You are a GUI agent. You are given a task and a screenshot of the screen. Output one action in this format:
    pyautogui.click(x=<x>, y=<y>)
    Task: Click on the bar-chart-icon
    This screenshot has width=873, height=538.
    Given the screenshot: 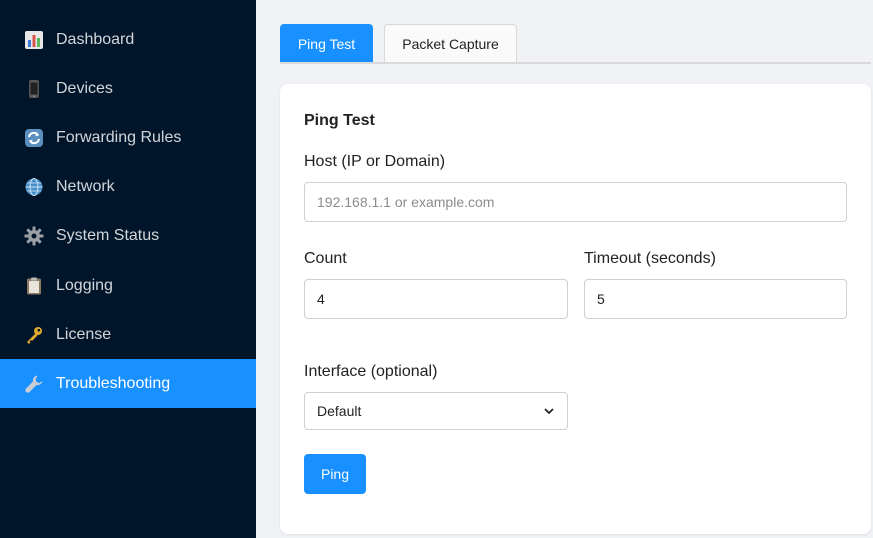 What is the action you would take?
    pyautogui.click(x=34, y=40)
    